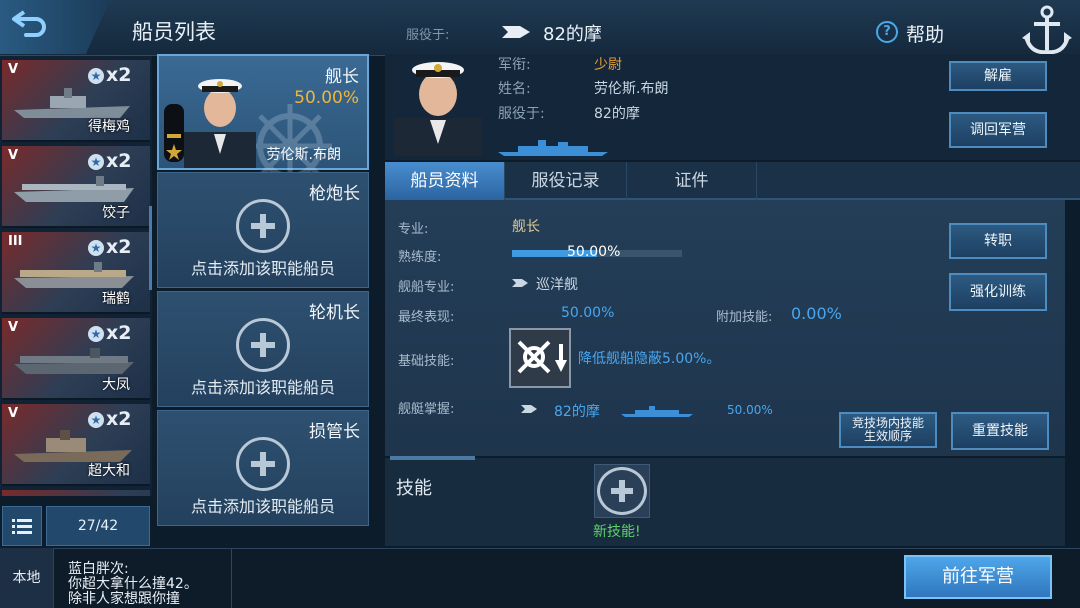 The height and width of the screenshot is (608, 1080). Describe the element at coordinates (594, 252) in the screenshot. I see `proficiency-value: 50.00%` at that location.